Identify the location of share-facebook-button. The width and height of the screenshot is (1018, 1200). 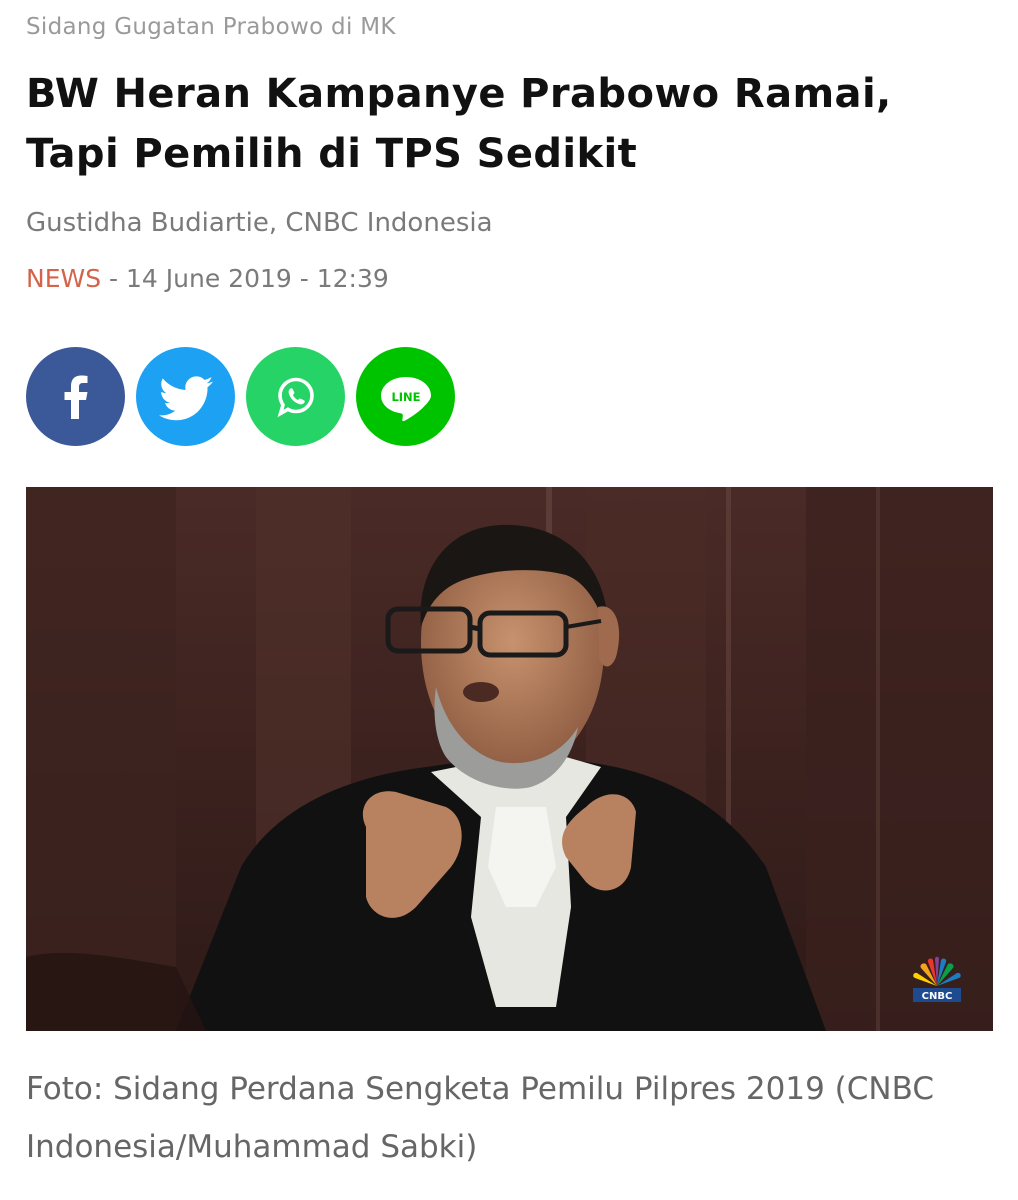
(75, 396).